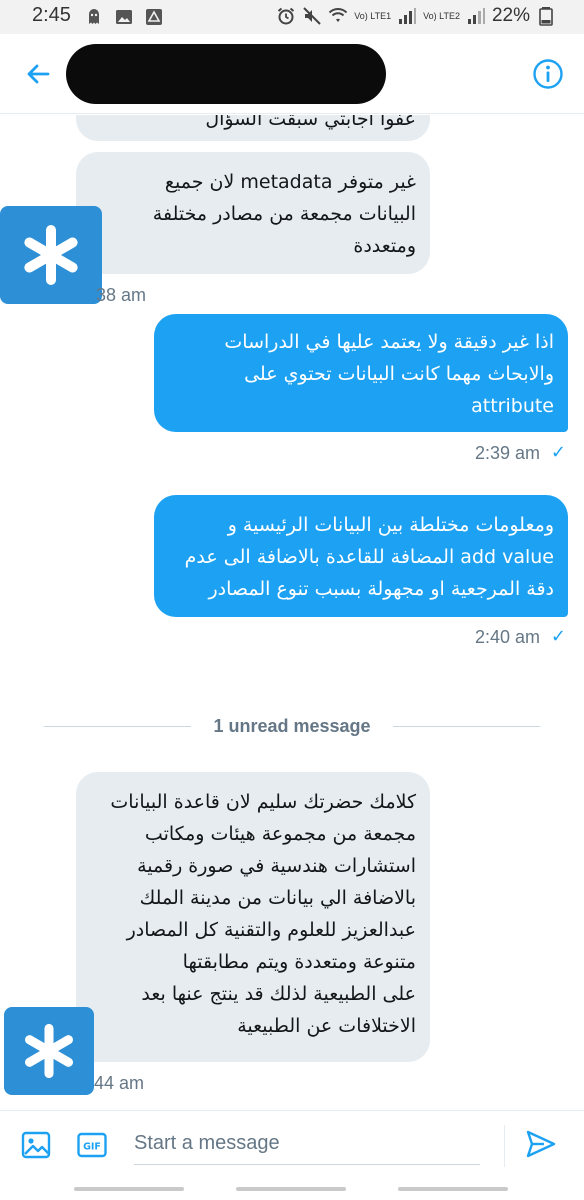  Describe the element at coordinates (453, 1189) in the screenshot. I see `nav-recents-handle` at that location.